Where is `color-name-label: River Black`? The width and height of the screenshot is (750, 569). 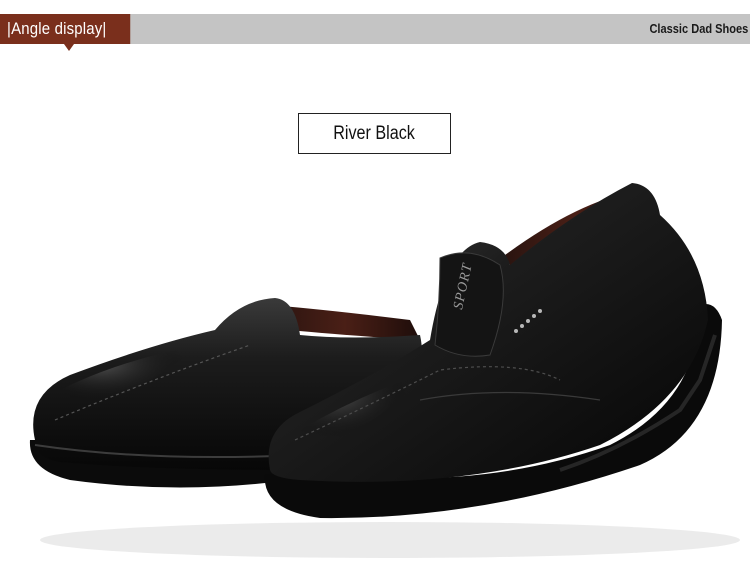 color-name-label: River Black is located at coordinates (374, 133).